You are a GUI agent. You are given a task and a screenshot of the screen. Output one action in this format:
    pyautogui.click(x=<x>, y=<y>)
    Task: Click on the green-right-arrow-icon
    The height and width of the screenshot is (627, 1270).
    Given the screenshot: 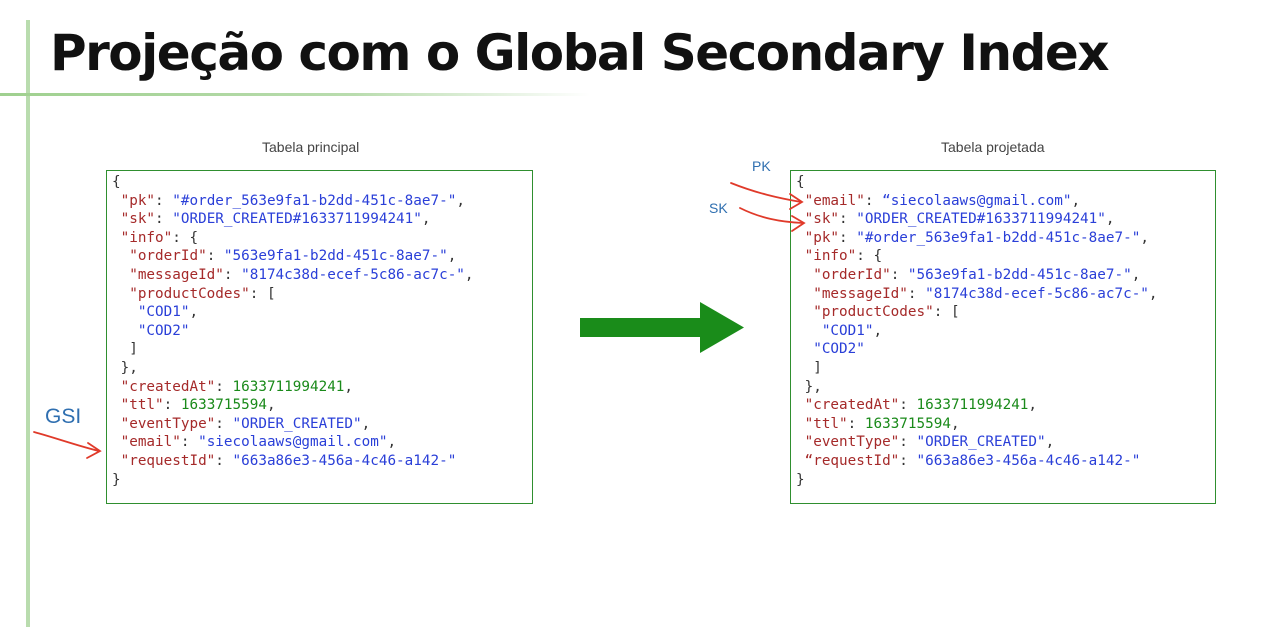 What is the action you would take?
    pyautogui.click(x=662, y=327)
    